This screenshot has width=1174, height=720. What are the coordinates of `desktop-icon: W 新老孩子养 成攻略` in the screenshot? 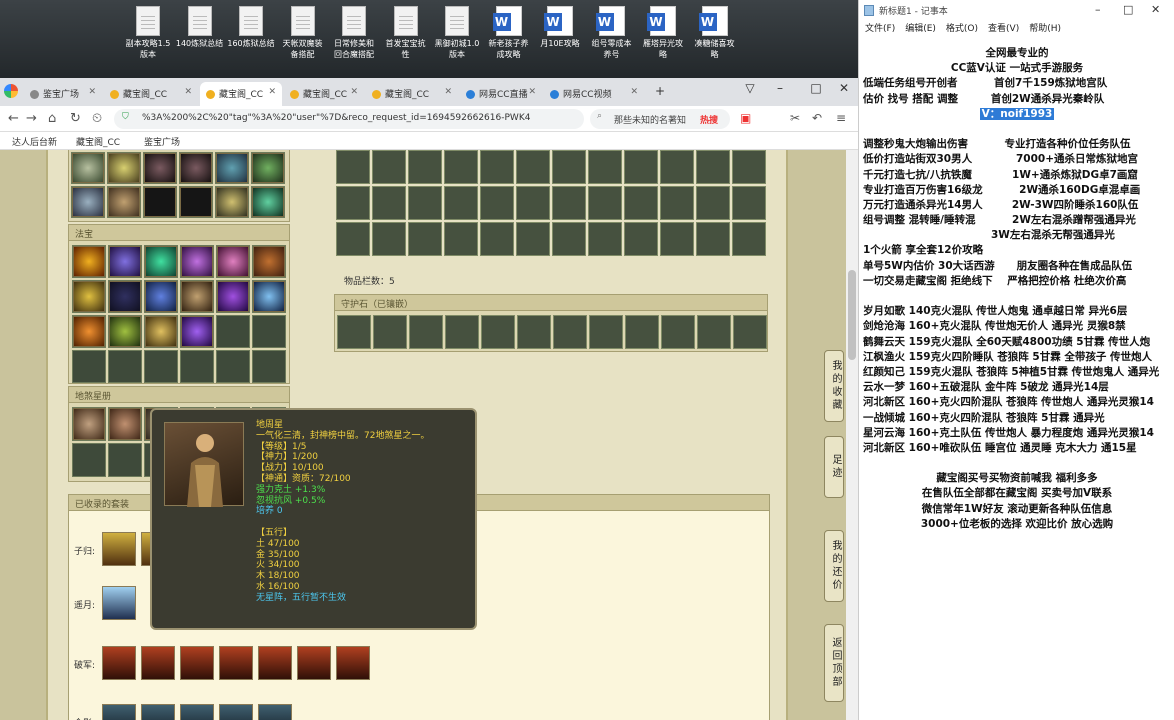 It's located at (509, 33).